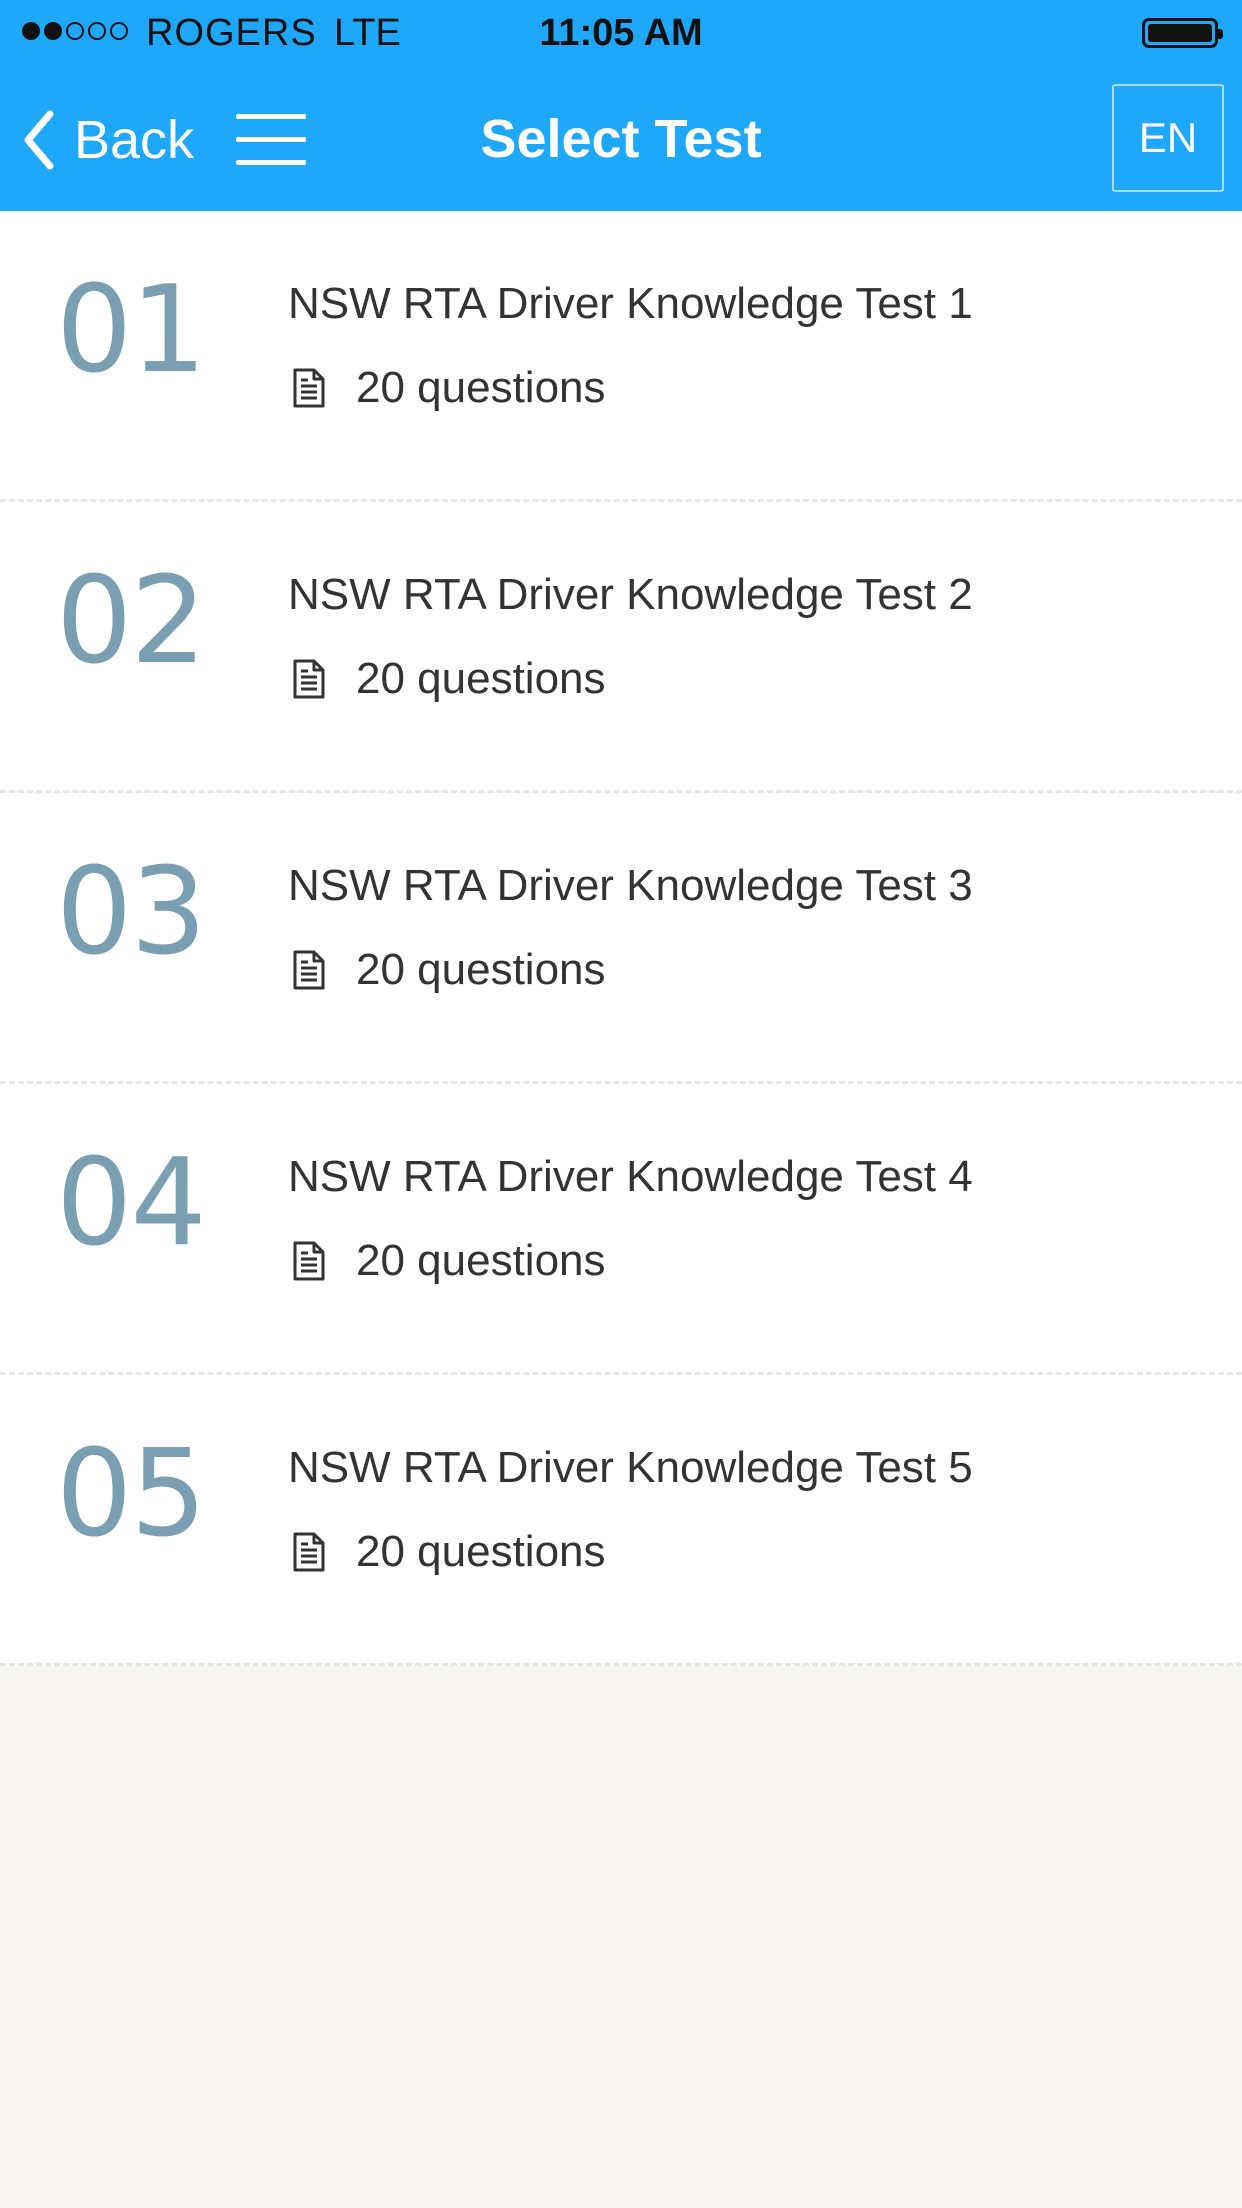 This screenshot has height=2208, width=1242. What do you see at coordinates (1168, 138) in the screenshot?
I see `language-button: EN` at bounding box center [1168, 138].